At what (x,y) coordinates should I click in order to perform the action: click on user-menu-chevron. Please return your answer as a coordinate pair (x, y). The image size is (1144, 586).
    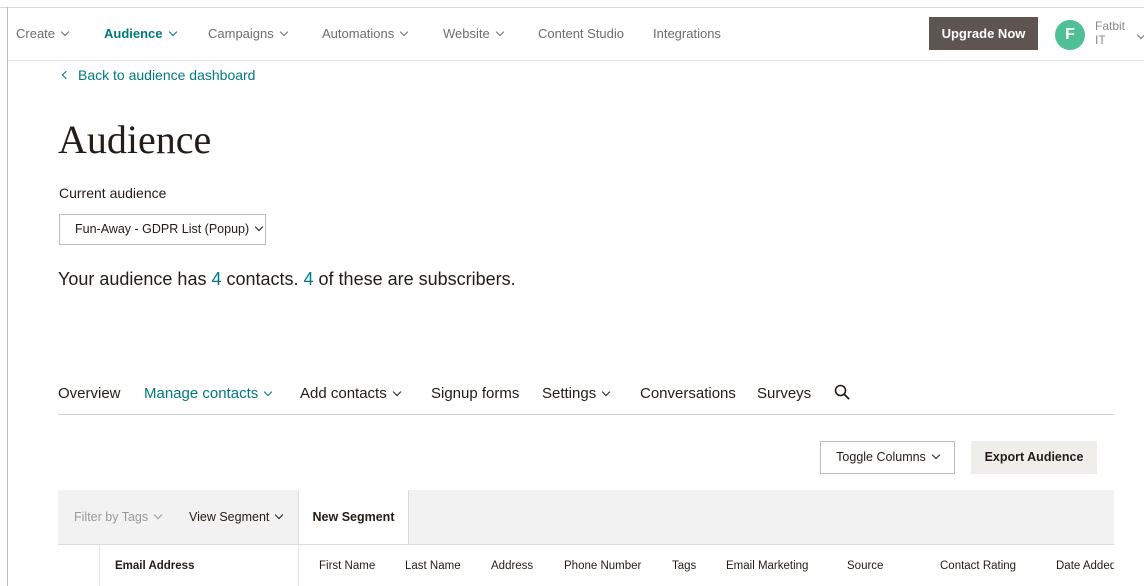
    Looking at the image, I should click on (1140, 37).